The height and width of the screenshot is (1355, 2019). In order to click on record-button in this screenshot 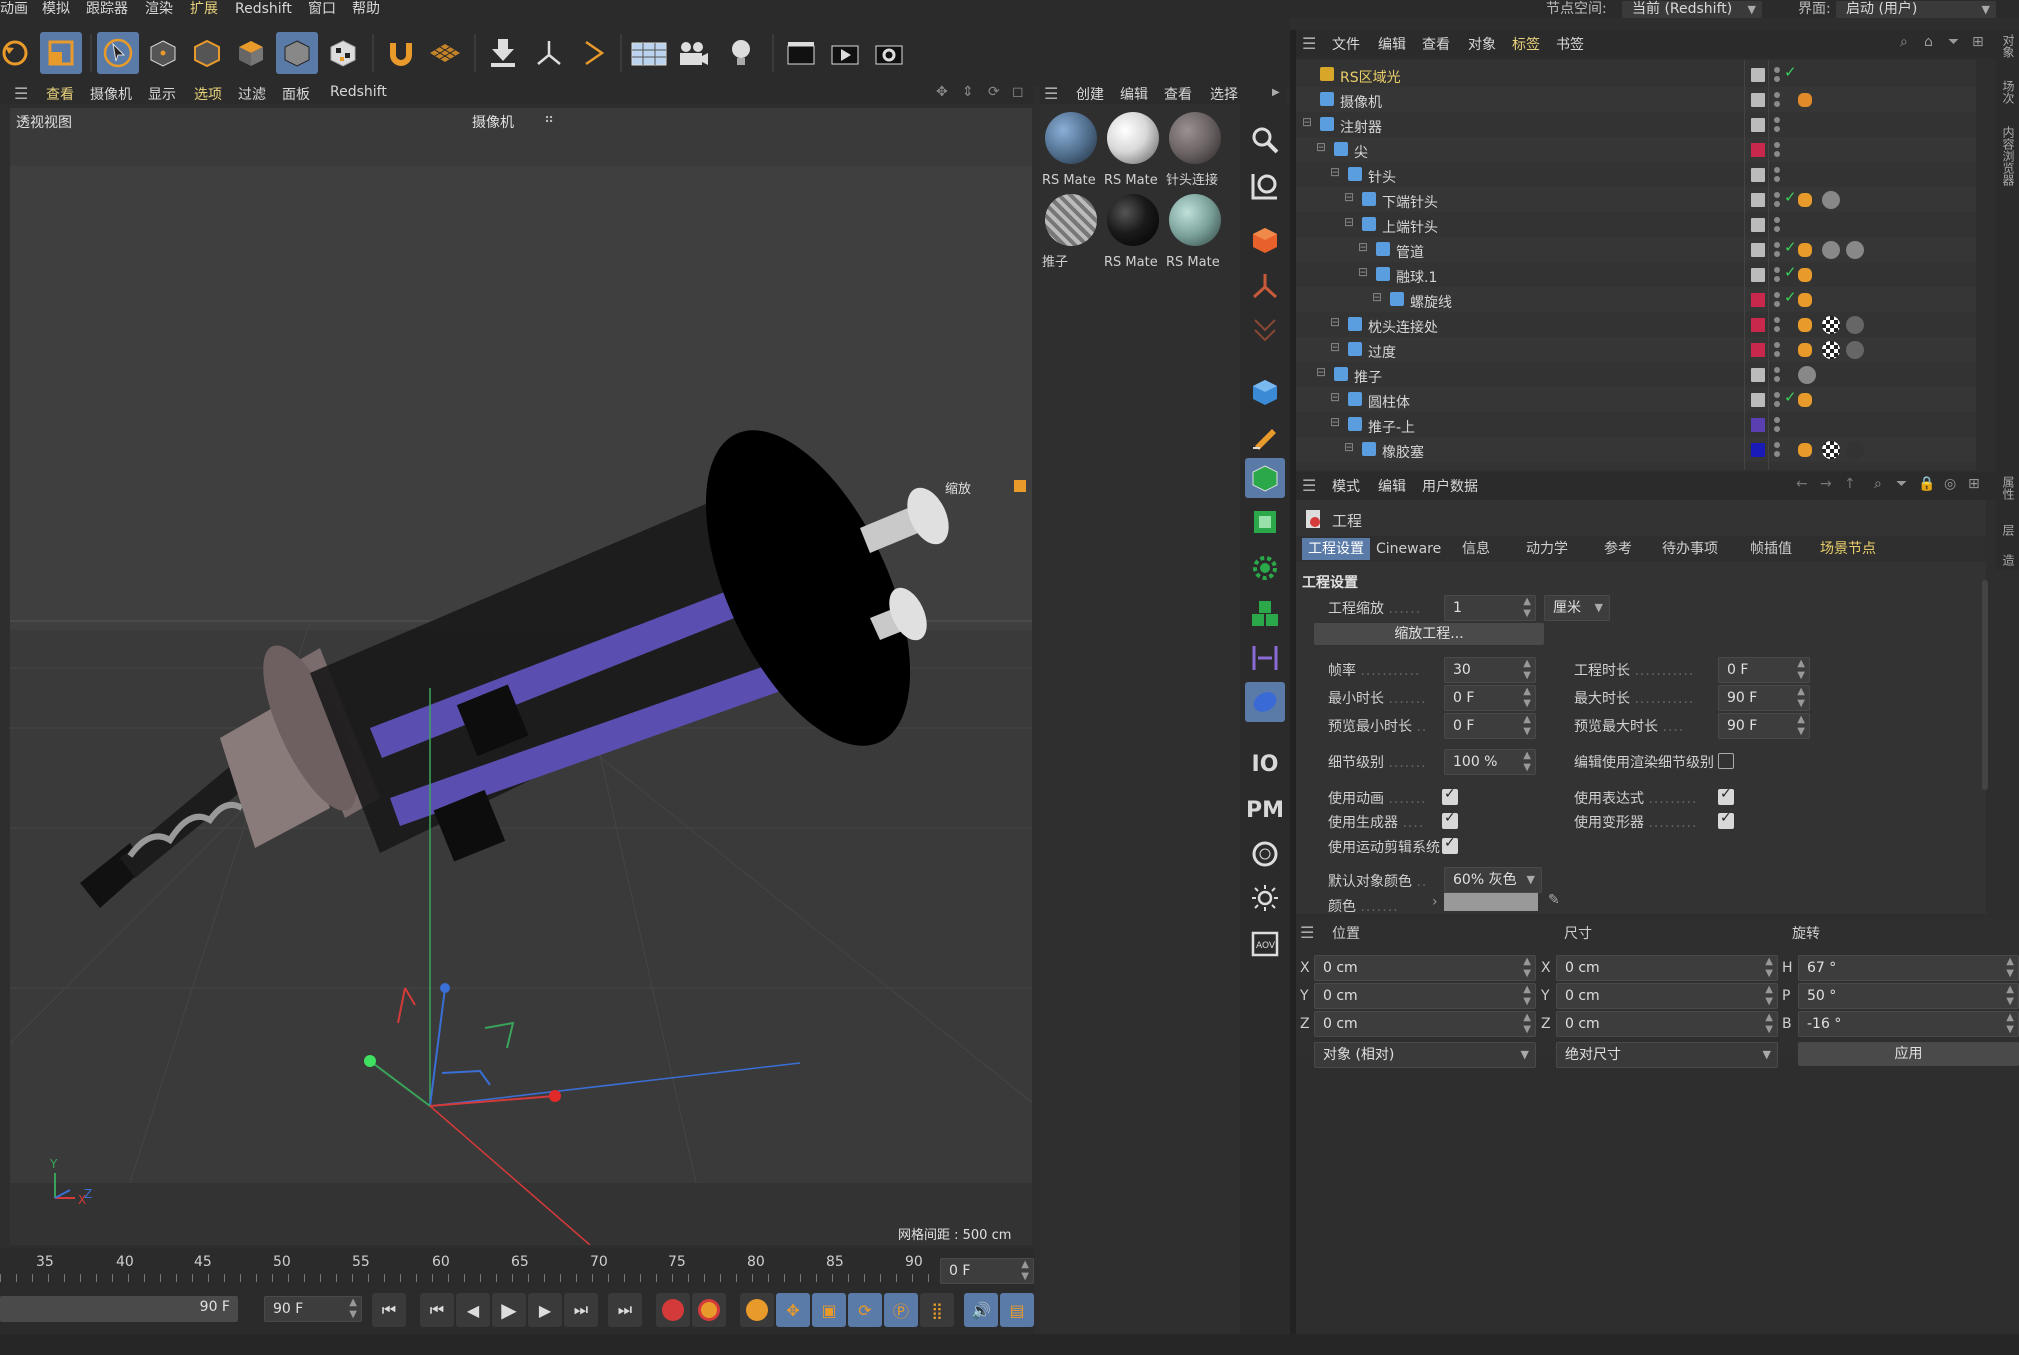, I will do `click(673, 1310)`.